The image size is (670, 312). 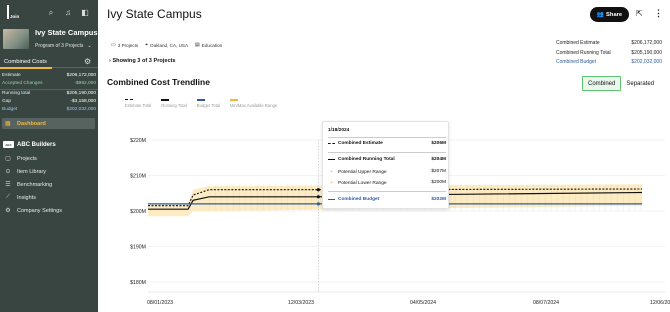 What do you see at coordinates (138, 247) in the screenshot?
I see `y-tick-label: $190M` at bounding box center [138, 247].